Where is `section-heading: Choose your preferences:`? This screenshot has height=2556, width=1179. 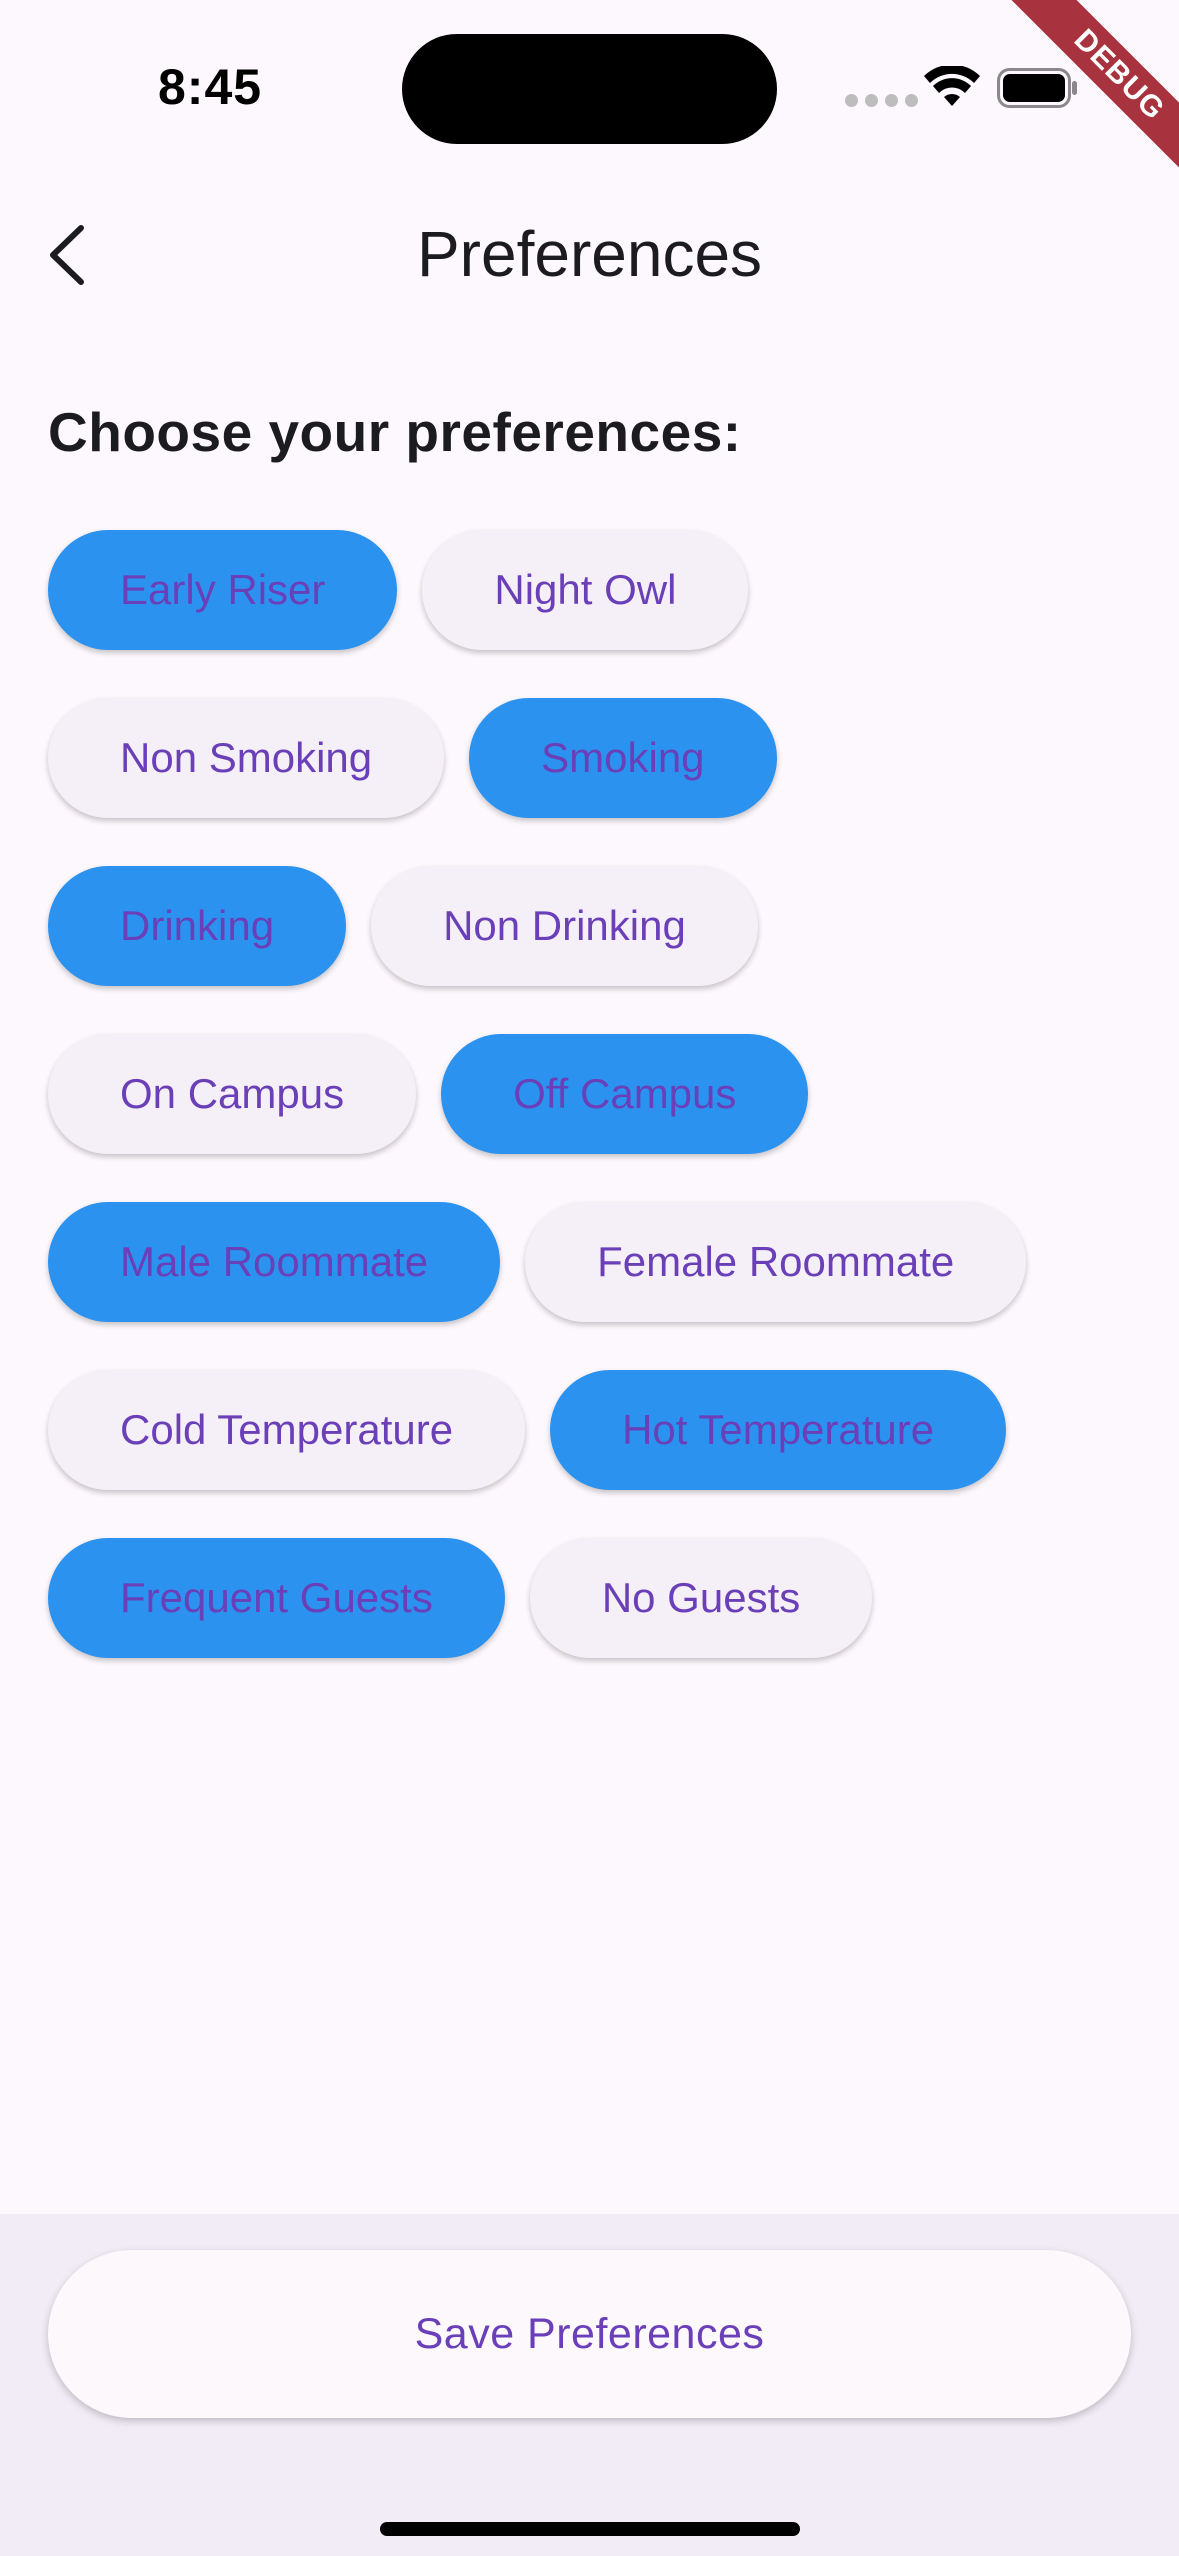
section-heading: Choose your preferences: is located at coordinates (395, 432).